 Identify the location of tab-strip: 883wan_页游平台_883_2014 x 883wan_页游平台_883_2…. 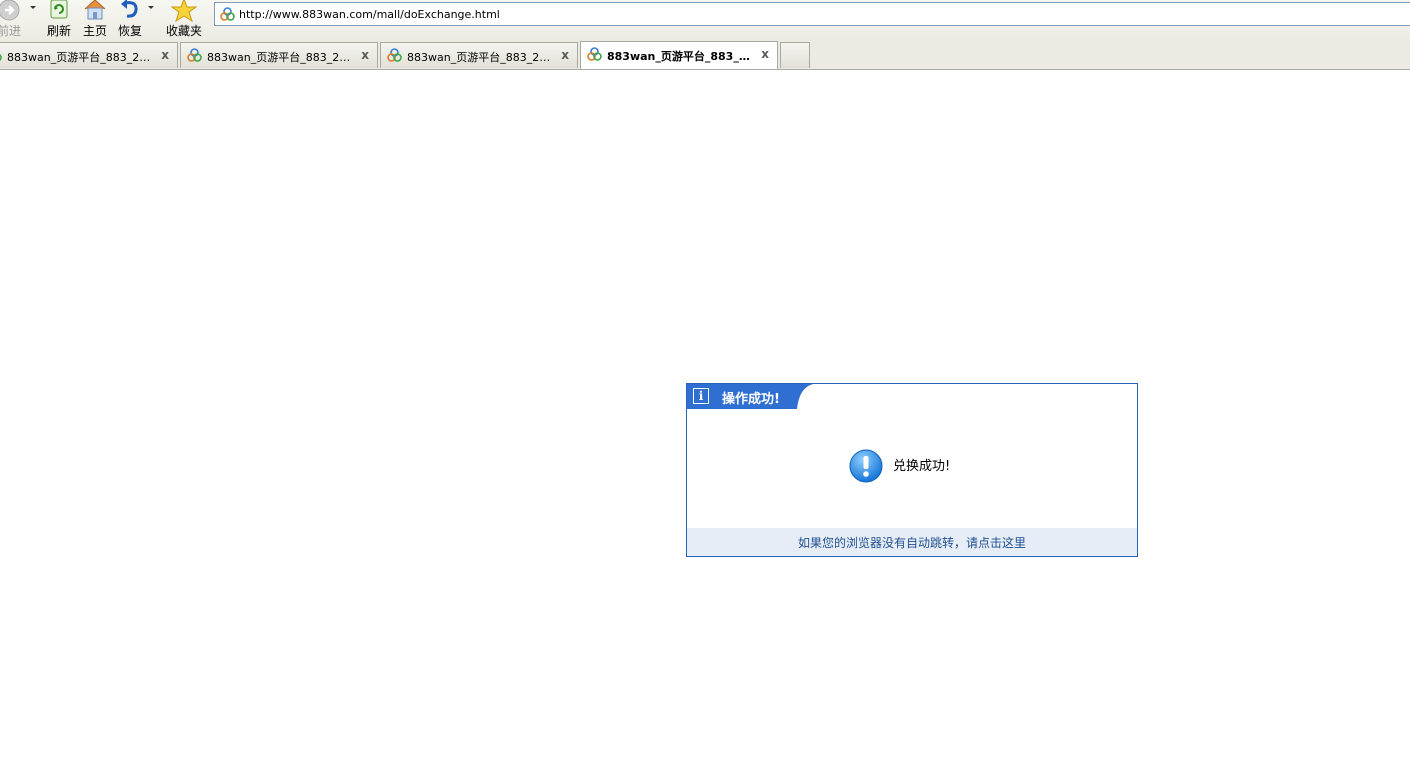
(705, 55).